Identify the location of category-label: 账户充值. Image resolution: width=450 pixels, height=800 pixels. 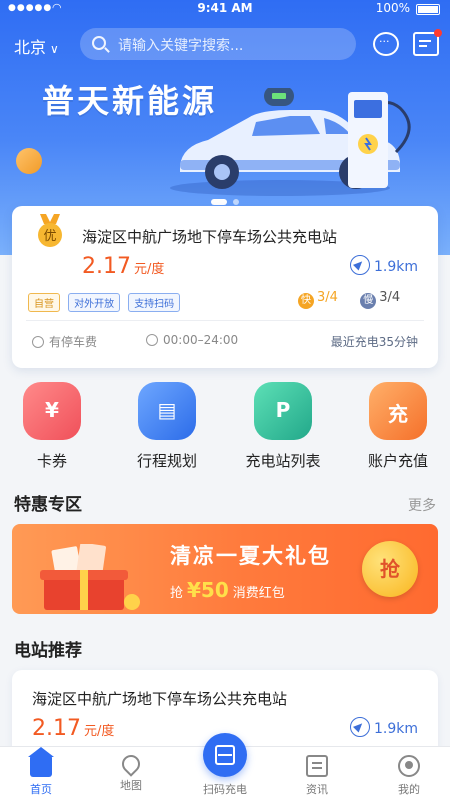
(397, 461).